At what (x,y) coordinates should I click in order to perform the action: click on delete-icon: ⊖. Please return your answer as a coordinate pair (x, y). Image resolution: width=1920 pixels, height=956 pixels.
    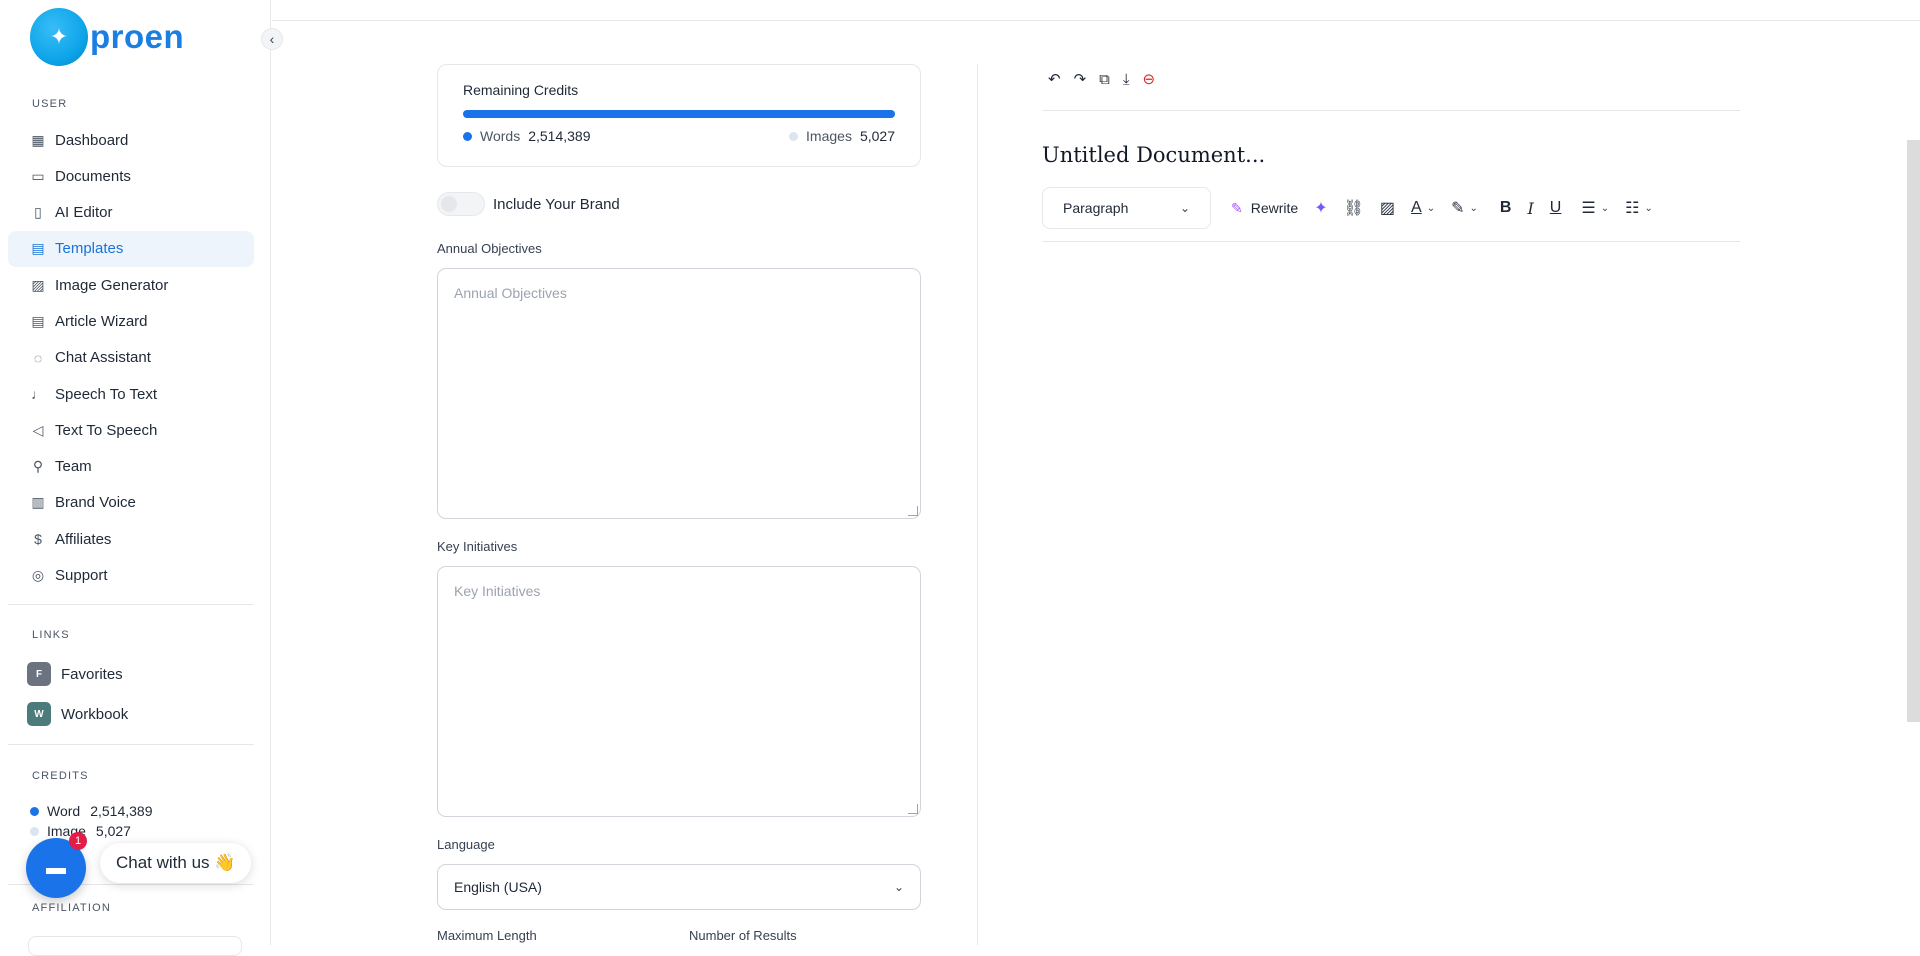
    Looking at the image, I should click on (1149, 79).